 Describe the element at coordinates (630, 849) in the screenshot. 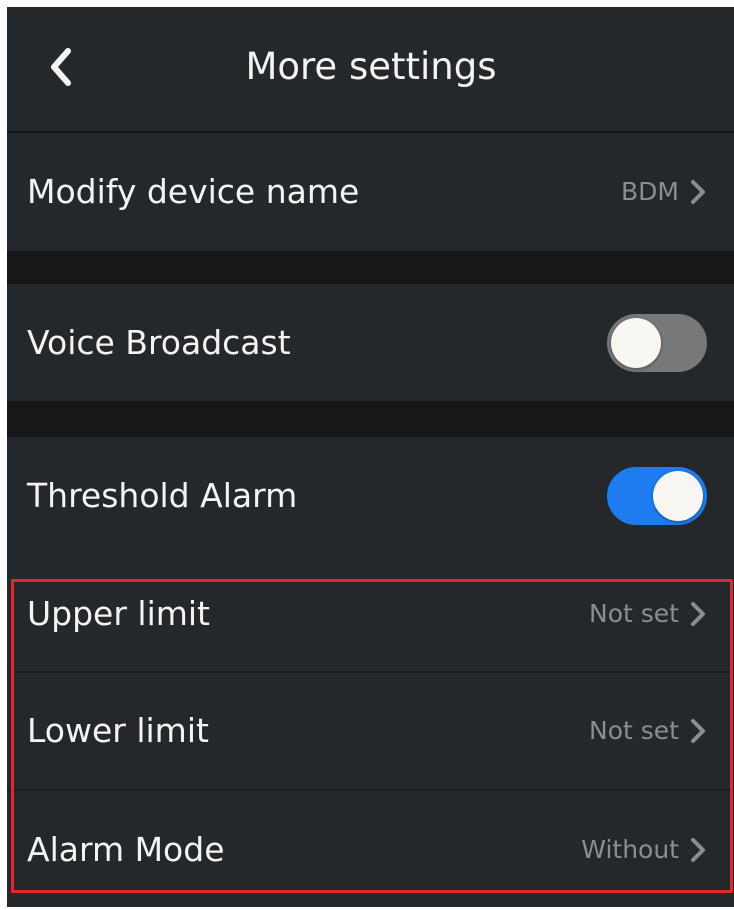

I see `alarm-mode-value: Without` at that location.